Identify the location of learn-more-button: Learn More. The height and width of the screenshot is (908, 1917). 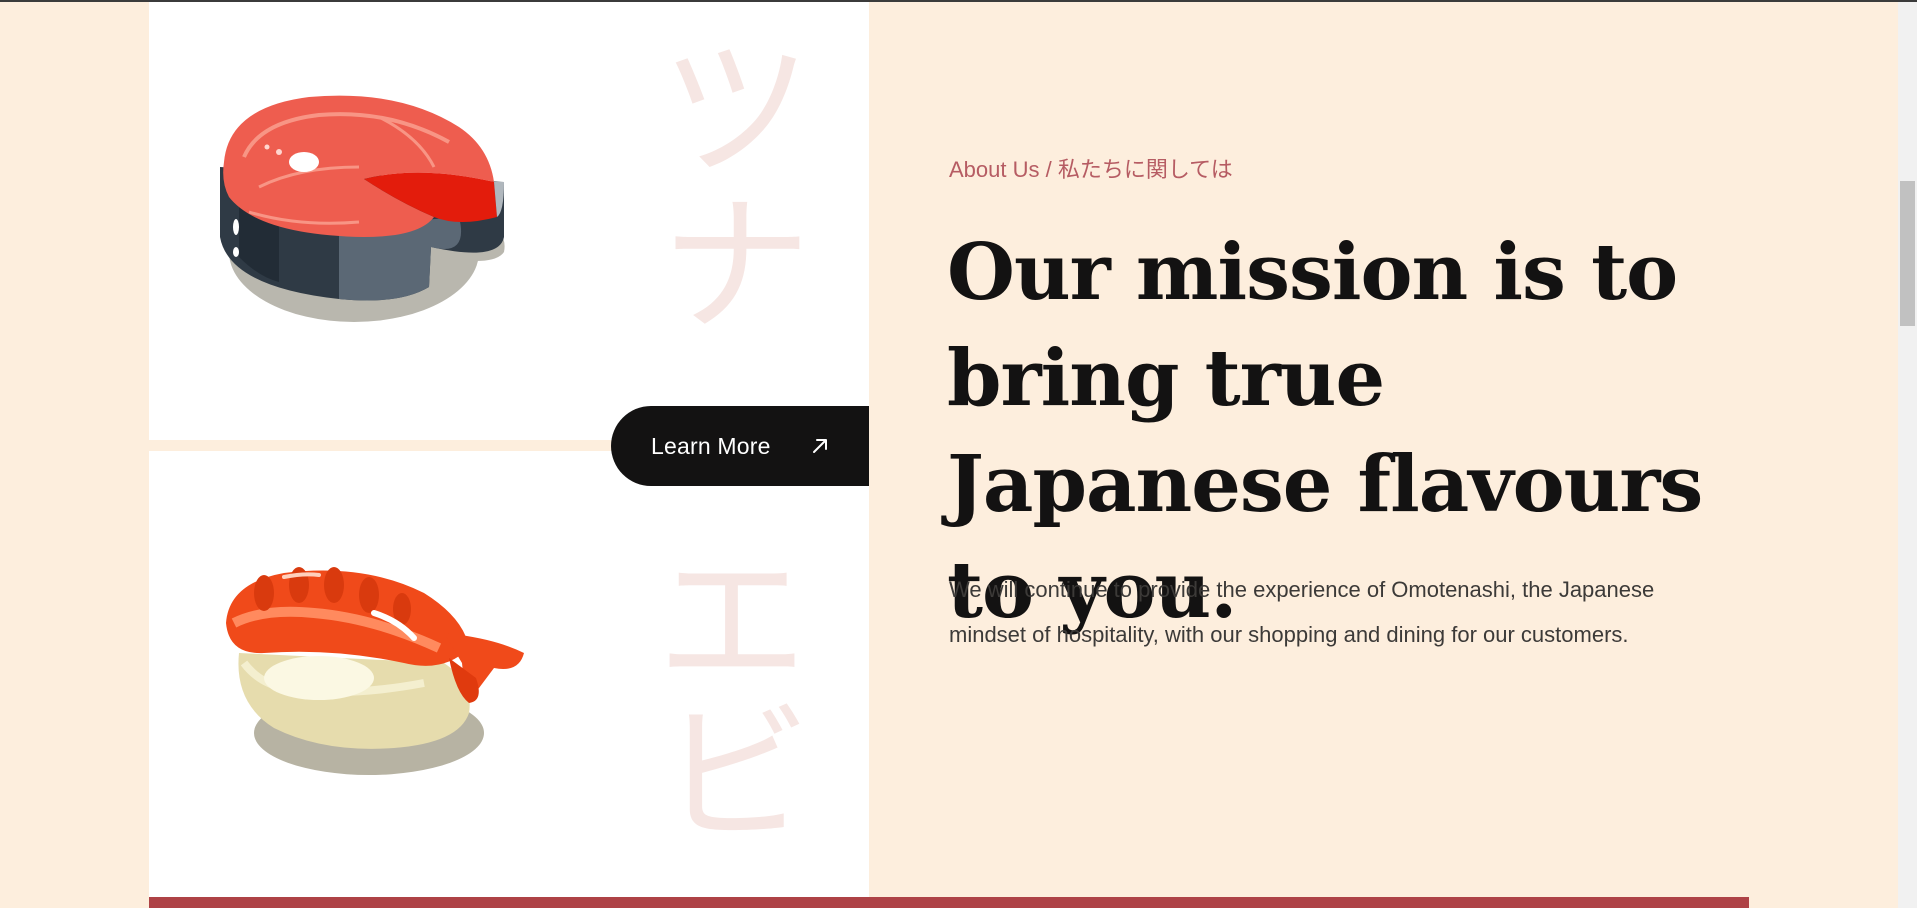
(740, 446).